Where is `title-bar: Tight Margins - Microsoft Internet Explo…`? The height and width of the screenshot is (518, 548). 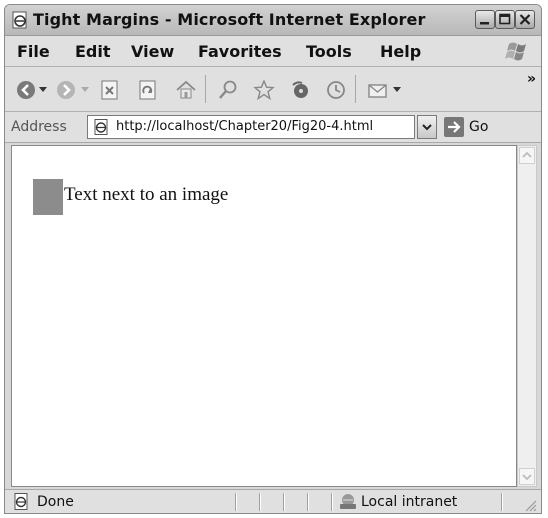 title-bar: Tight Margins - Microsoft Internet Explo… is located at coordinates (273, 20).